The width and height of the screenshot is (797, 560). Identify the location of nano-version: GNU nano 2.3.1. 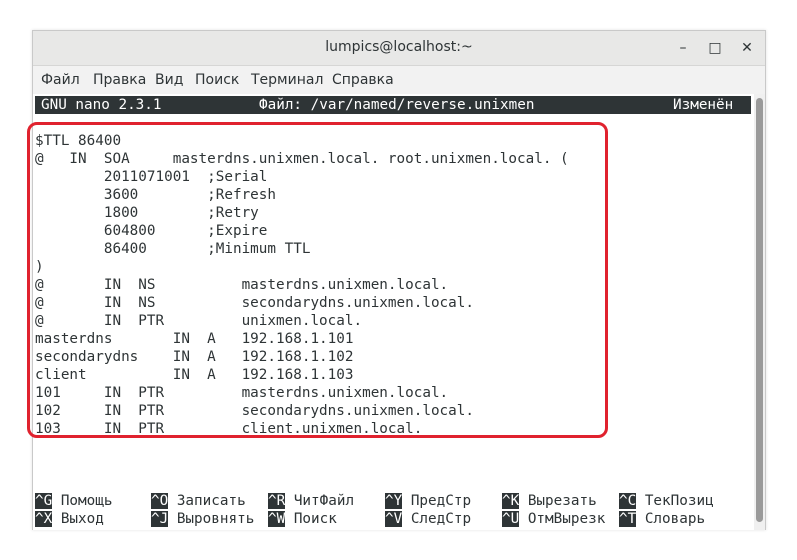
(101, 105).